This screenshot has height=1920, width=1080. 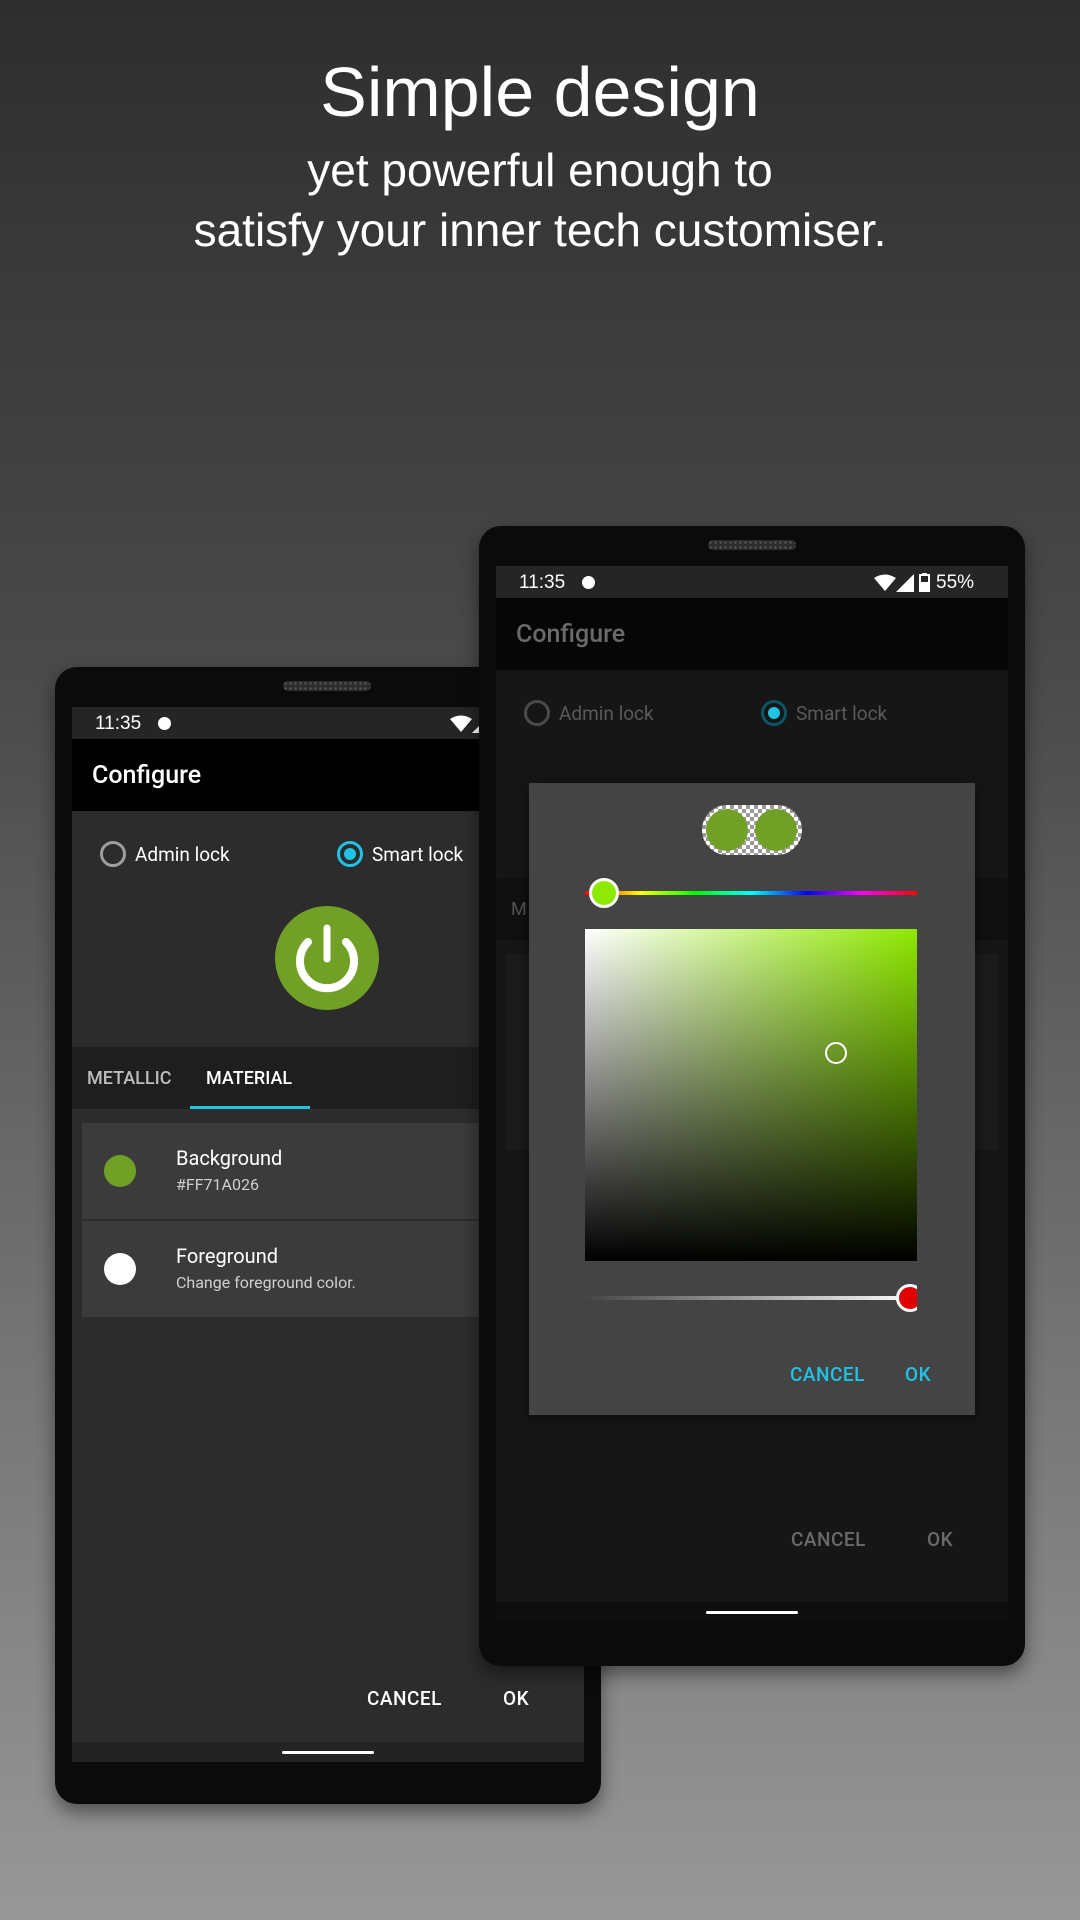 I want to click on battery-icon, so click(x=924, y=582).